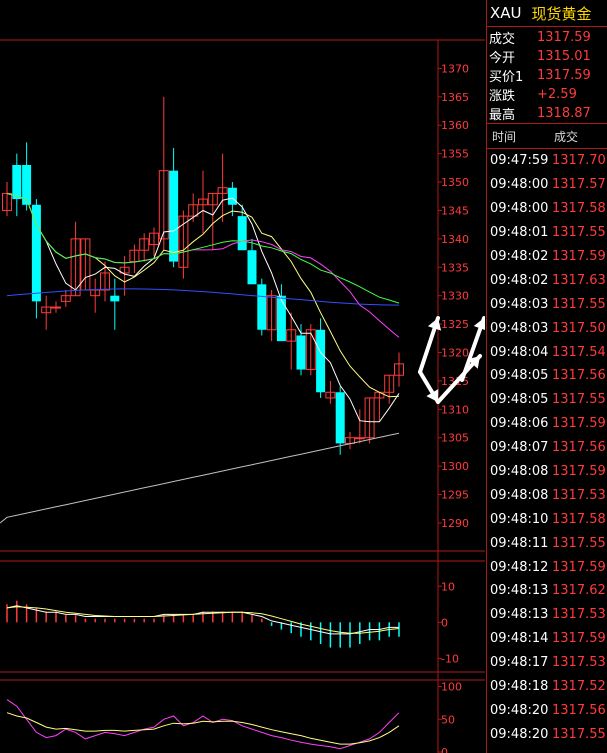 The image size is (607, 753). What do you see at coordinates (502, 39) in the screenshot?
I see `quote-label: 成交` at bounding box center [502, 39].